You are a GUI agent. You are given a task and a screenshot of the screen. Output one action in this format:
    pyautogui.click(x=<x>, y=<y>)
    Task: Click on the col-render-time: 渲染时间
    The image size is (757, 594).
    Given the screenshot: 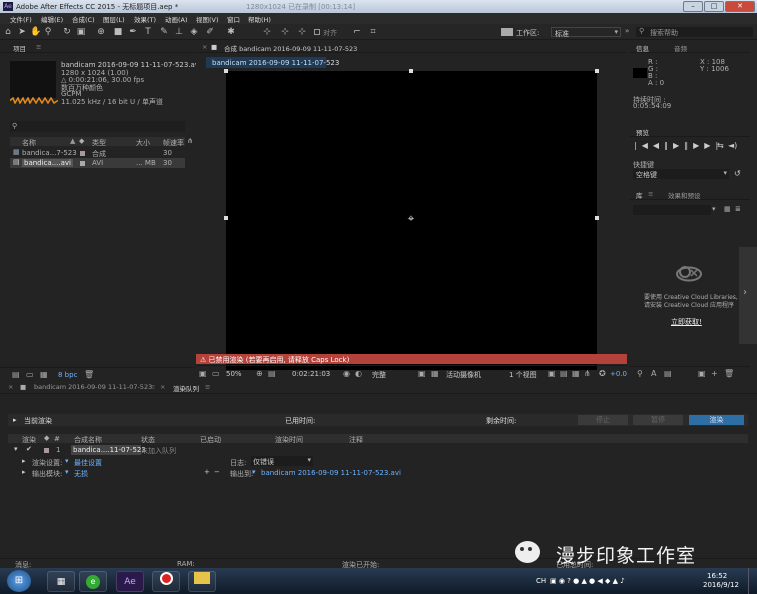 What is the action you would take?
    pyautogui.click(x=289, y=440)
    